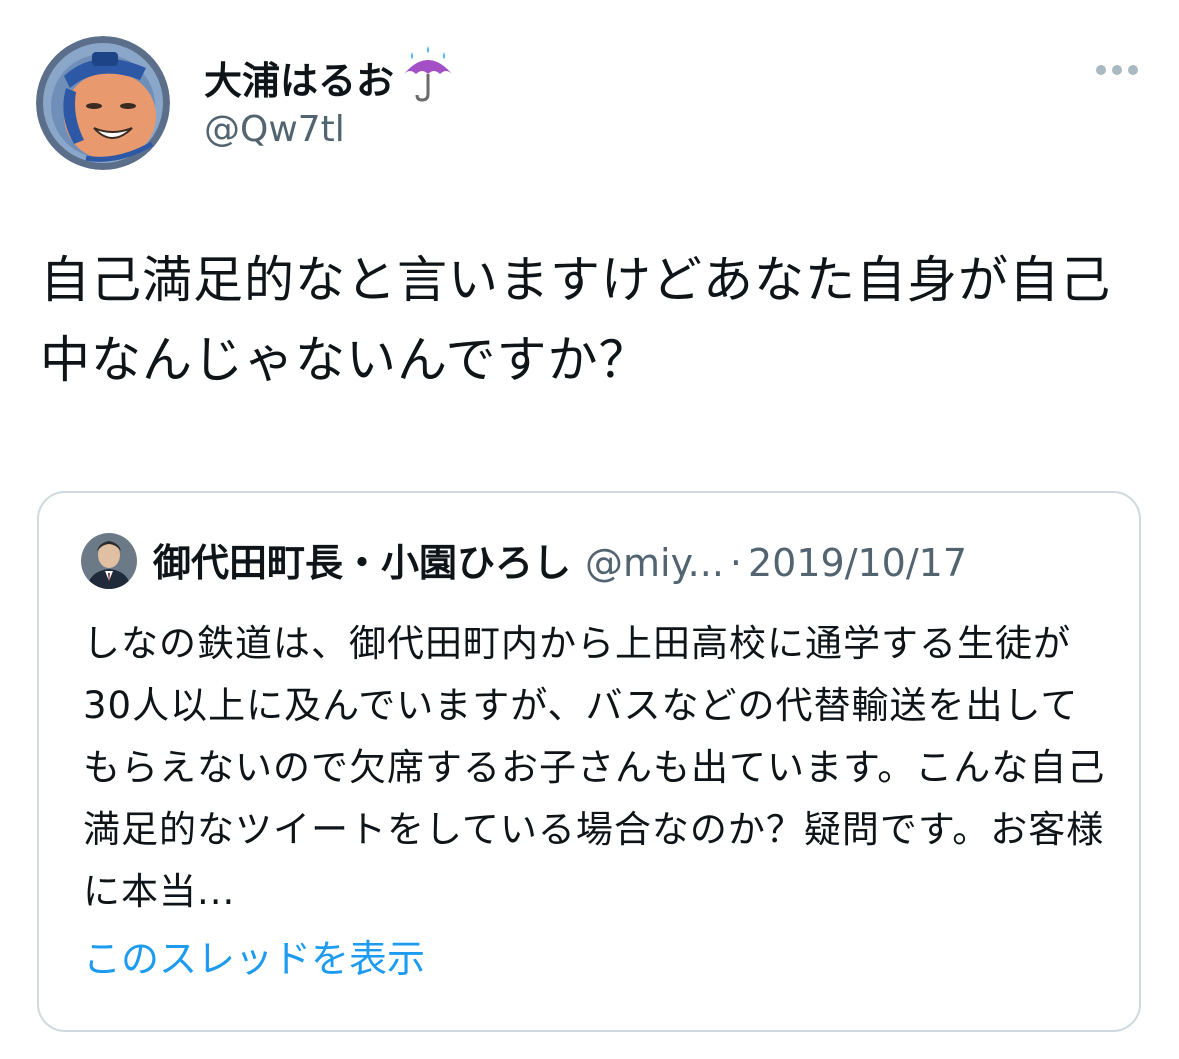 The image size is (1179, 1059). Describe the element at coordinates (575, 320) in the screenshot. I see `tweet-text: 自己満足的なと言いますけどあなた自身が自己中なんじゃないんですか？` at that location.